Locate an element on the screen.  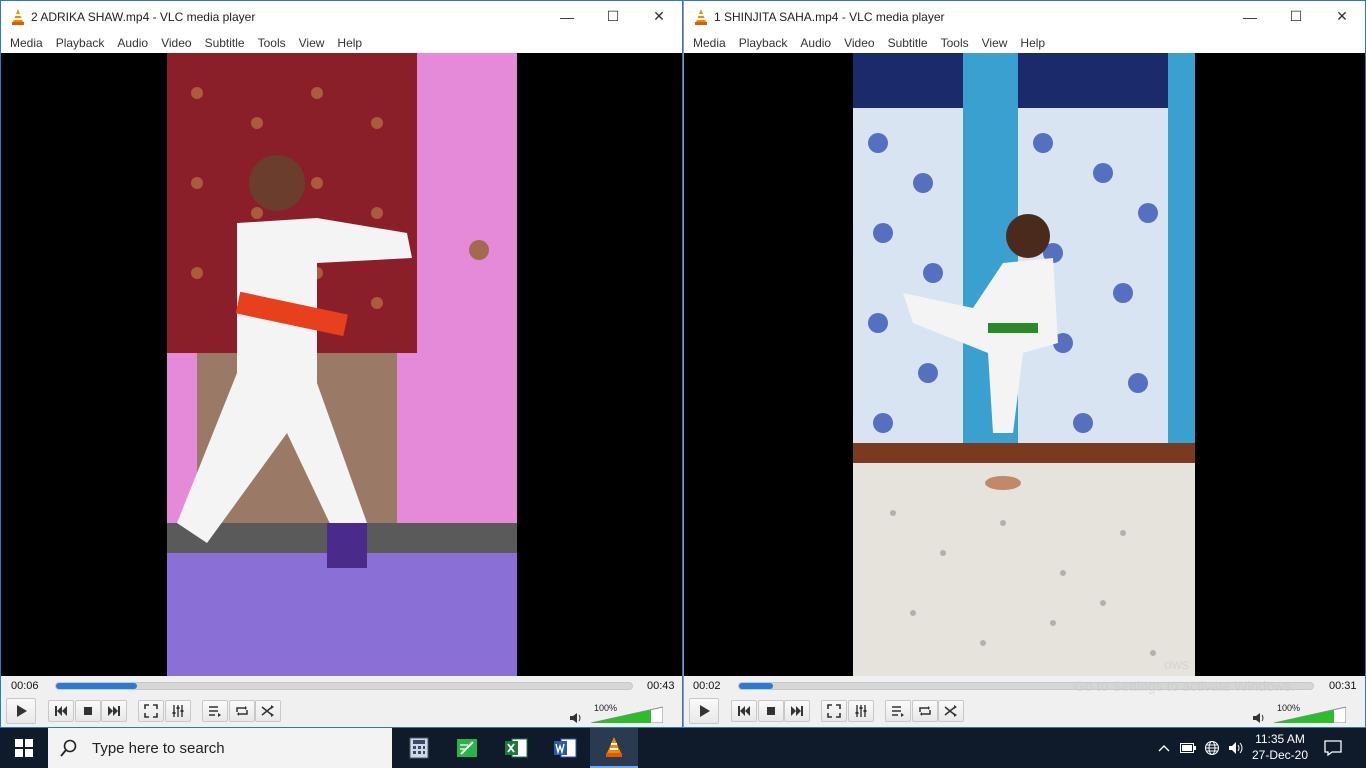
total-time: 00:31 is located at coordinates (1343, 686).